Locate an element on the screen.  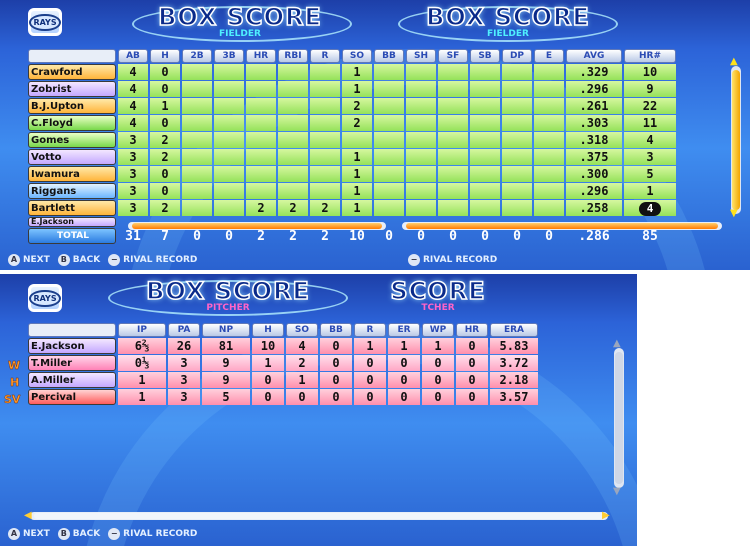
role-label-hold: H is located at coordinates (15, 382).